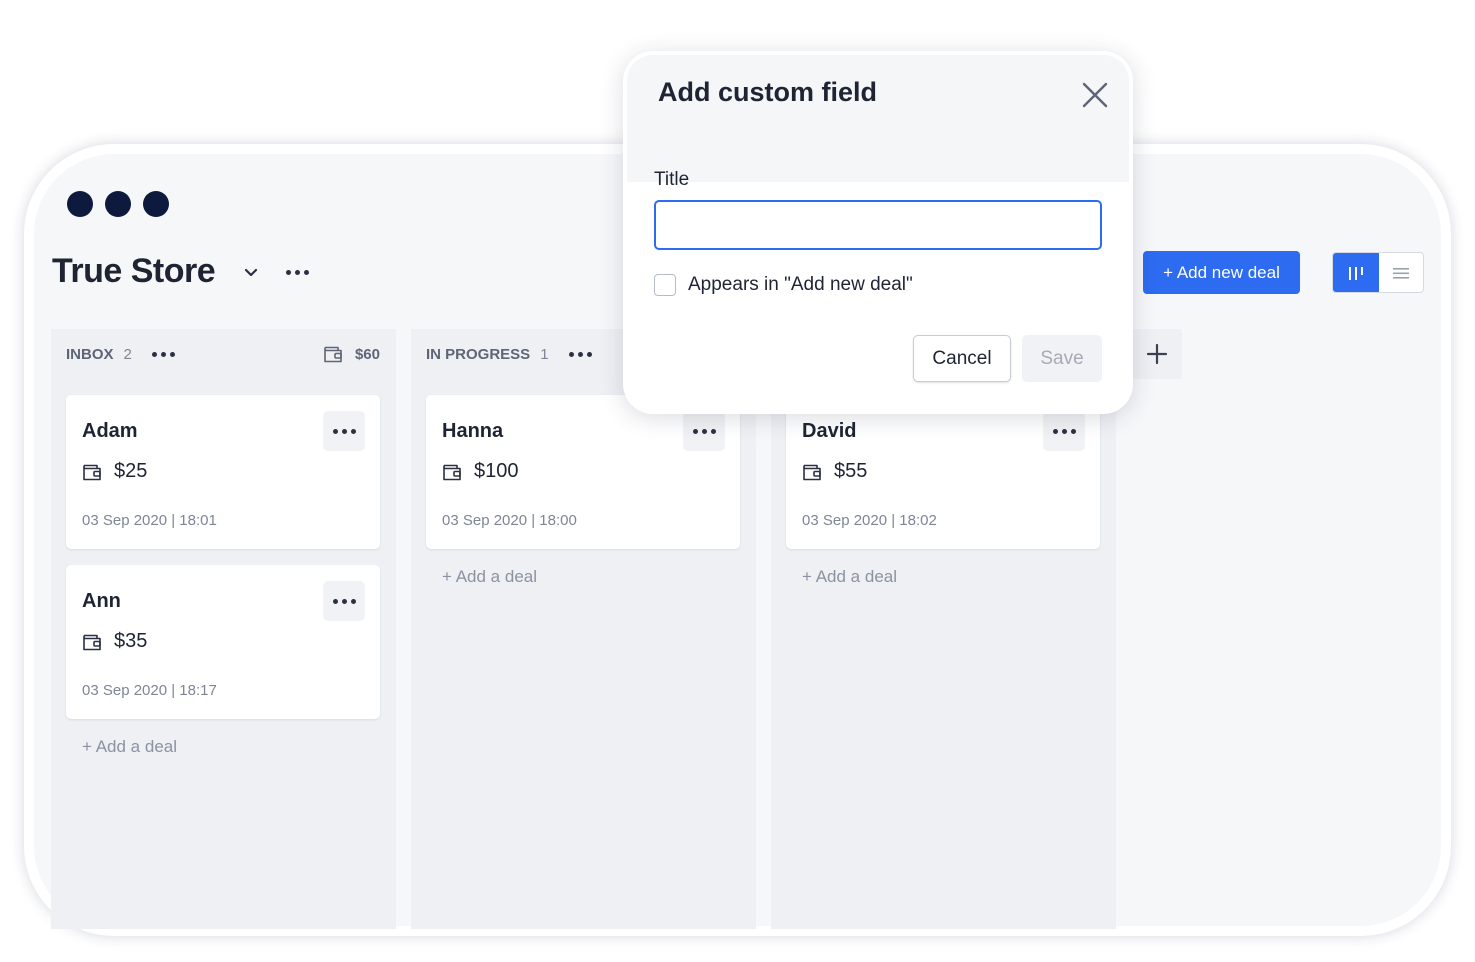  Describe the element at coordinates (1401, 272) in the screenshot. I see `list-view-icon` at that location.